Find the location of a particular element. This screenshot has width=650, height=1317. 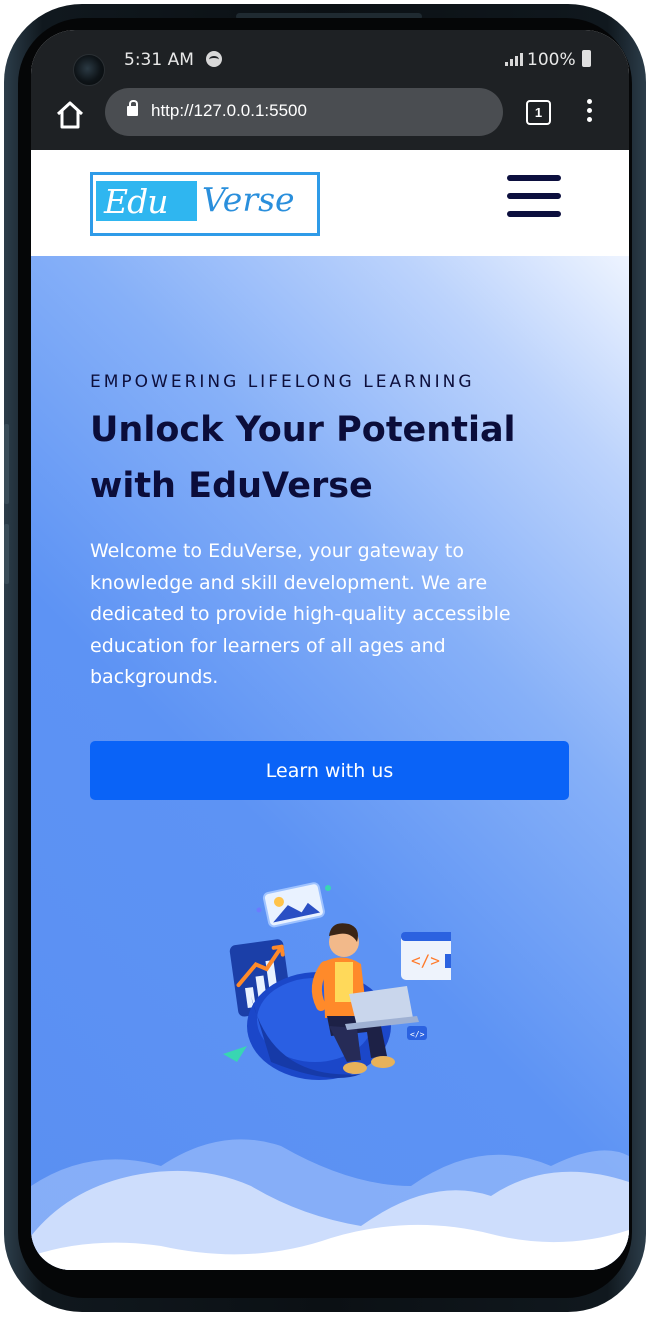

lock-icon is located at coordinates (132, 108).